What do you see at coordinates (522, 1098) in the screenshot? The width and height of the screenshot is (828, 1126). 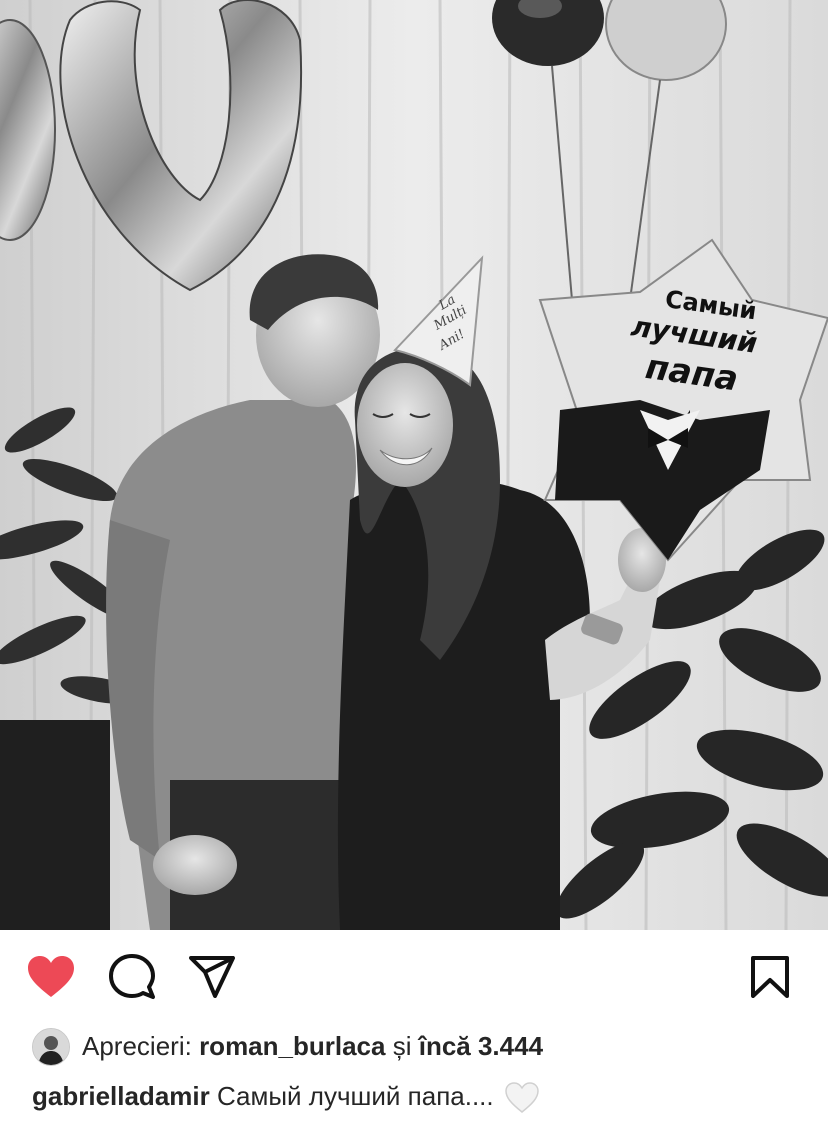 I see `white-heart-icon` at bounding box center [522, 1098].